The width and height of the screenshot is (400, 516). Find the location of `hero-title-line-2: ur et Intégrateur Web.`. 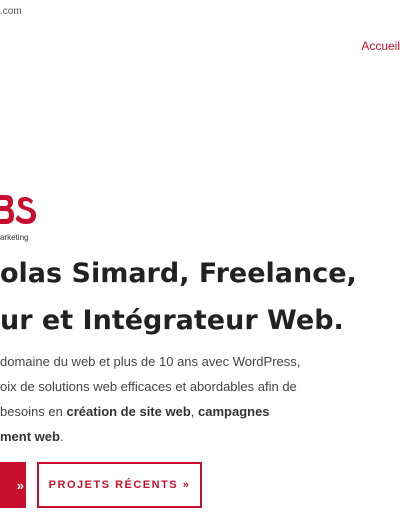

hero-title-line-2: ur et Intégrateur Web. is located at coordinates (172, 320).